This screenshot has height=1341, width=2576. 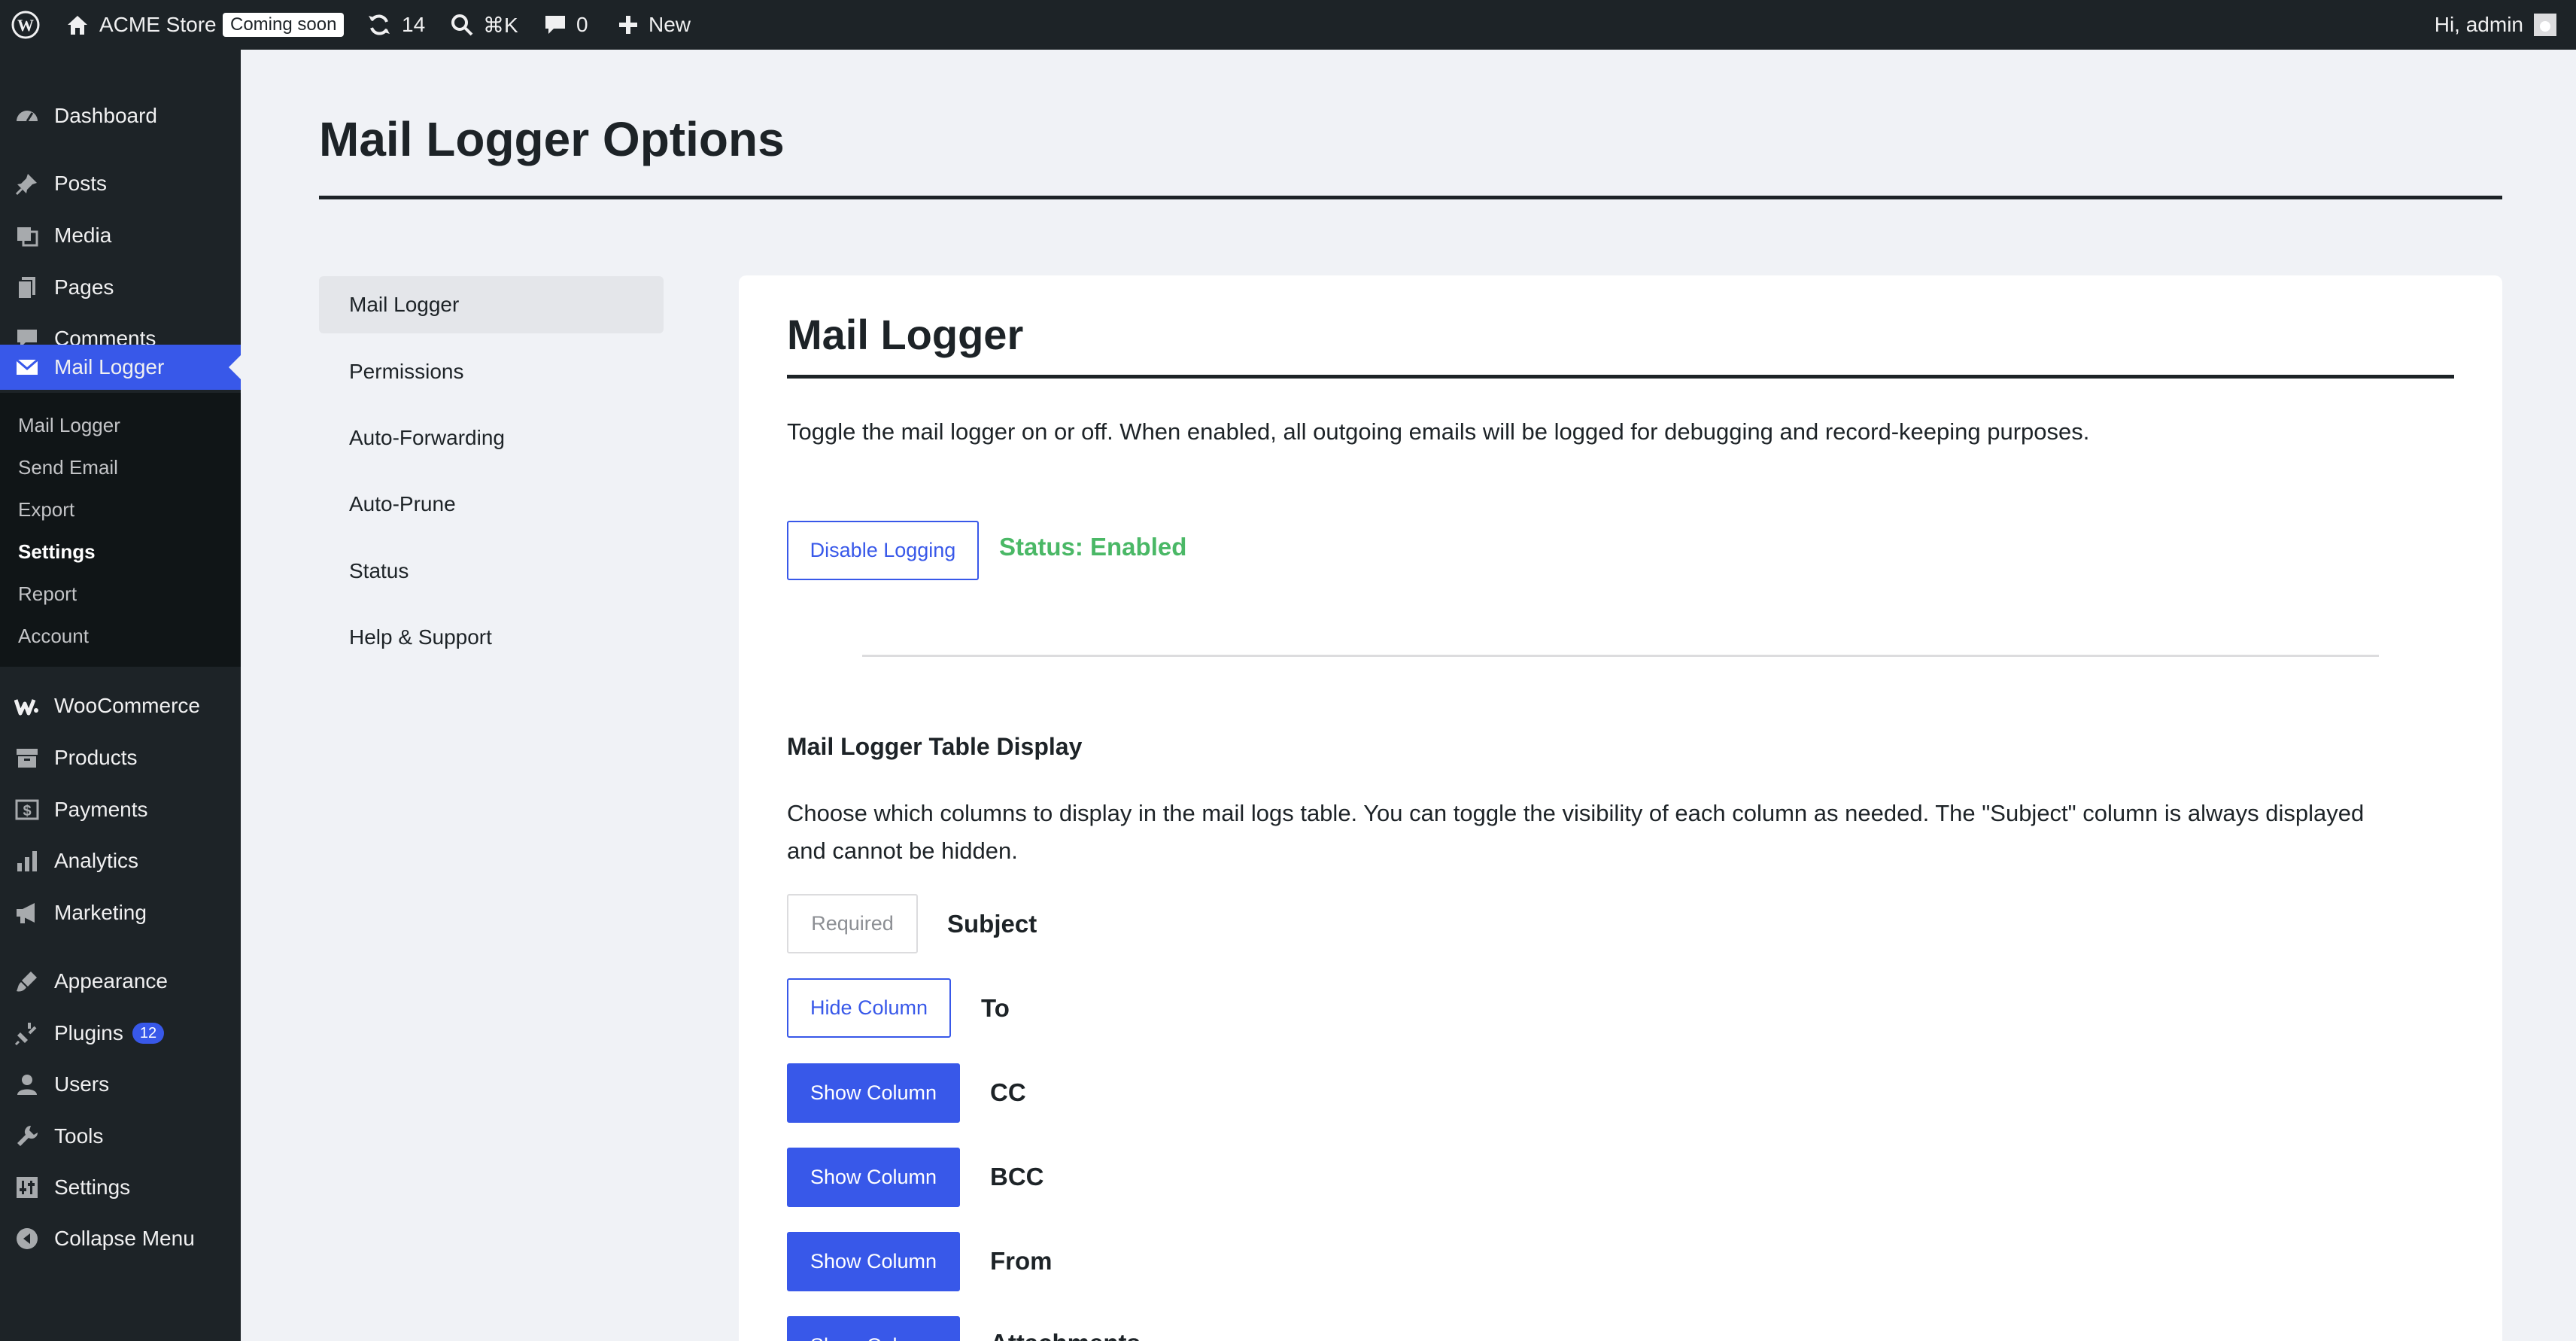 I want to click on cc-show-column-button: Show Column, so click(x=874, y=1093).